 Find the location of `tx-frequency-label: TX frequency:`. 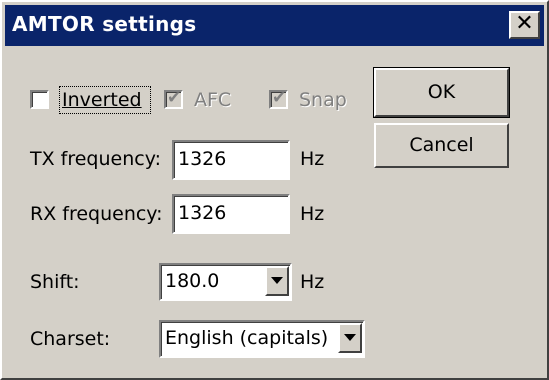

tx-frequency-label: TX frequency: is located at coordinates (95, 159).